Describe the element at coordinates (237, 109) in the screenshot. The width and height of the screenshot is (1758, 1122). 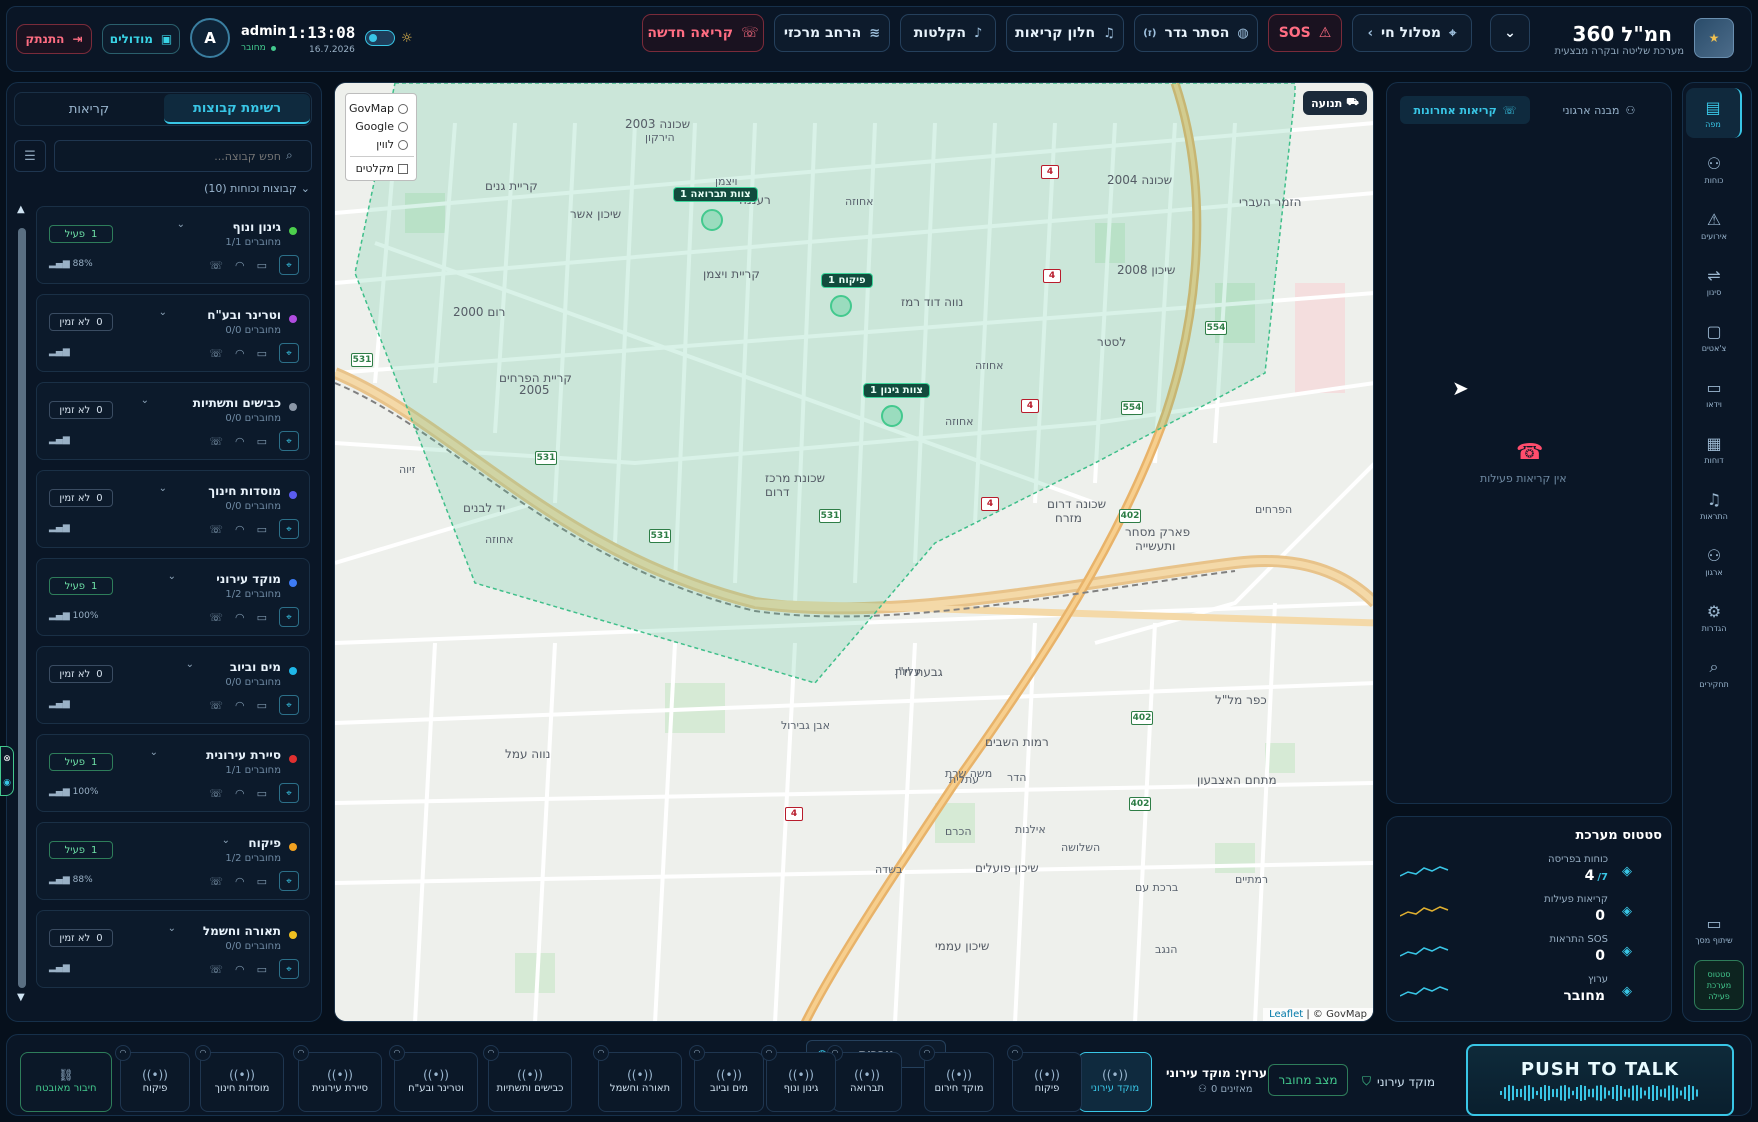
I see `tab-groups-list: רשימת קבוצות` at that location.